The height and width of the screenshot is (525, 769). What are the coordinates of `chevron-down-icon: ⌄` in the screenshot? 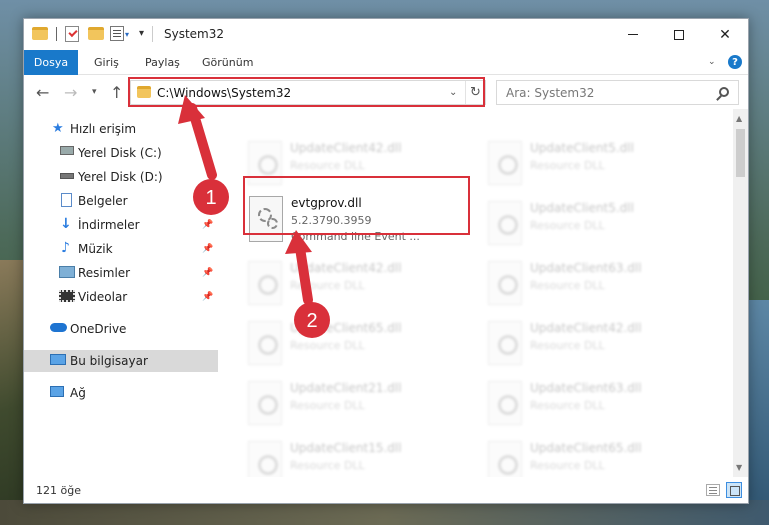 It's located at (712, 62).